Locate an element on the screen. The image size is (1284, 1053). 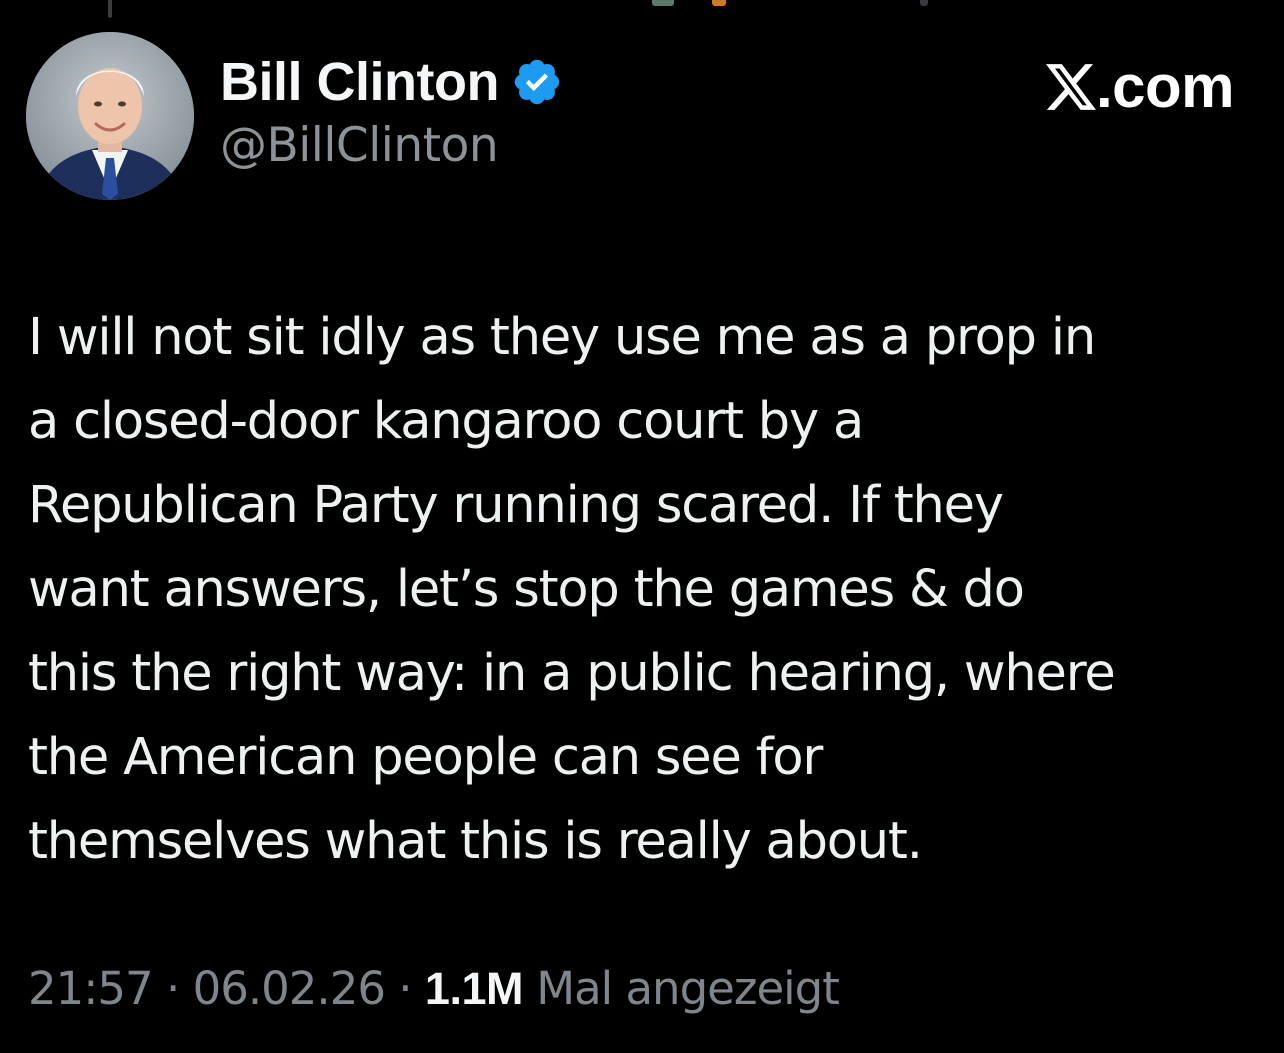
author-name-row: Bill Clinton is located at coordinates (391, 82).